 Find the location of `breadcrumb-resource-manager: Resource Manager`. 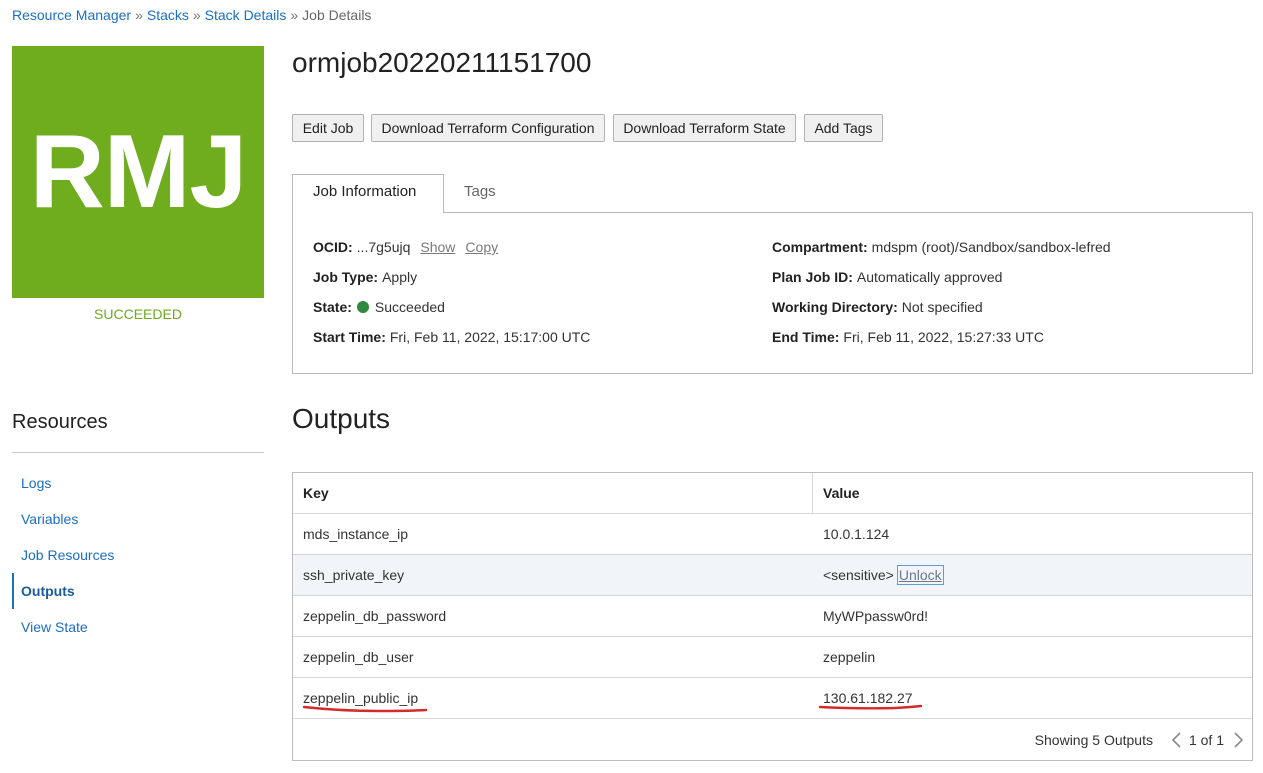

breadcrumb-resource-manager: Resource Manager is located at coordinates (71, 15).